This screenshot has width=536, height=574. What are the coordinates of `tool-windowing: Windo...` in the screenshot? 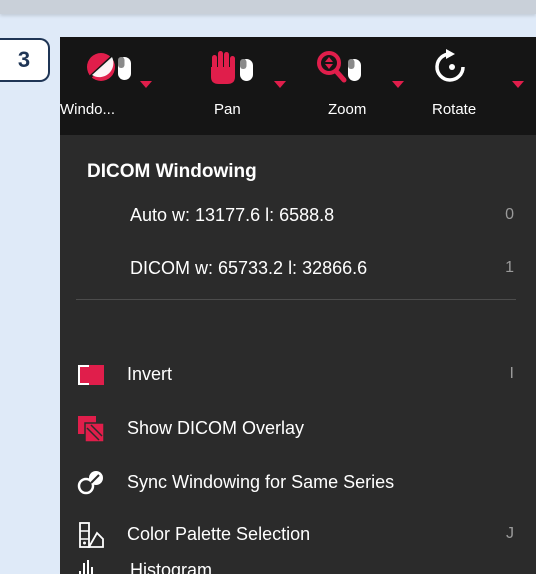 It's located at (117, 89).